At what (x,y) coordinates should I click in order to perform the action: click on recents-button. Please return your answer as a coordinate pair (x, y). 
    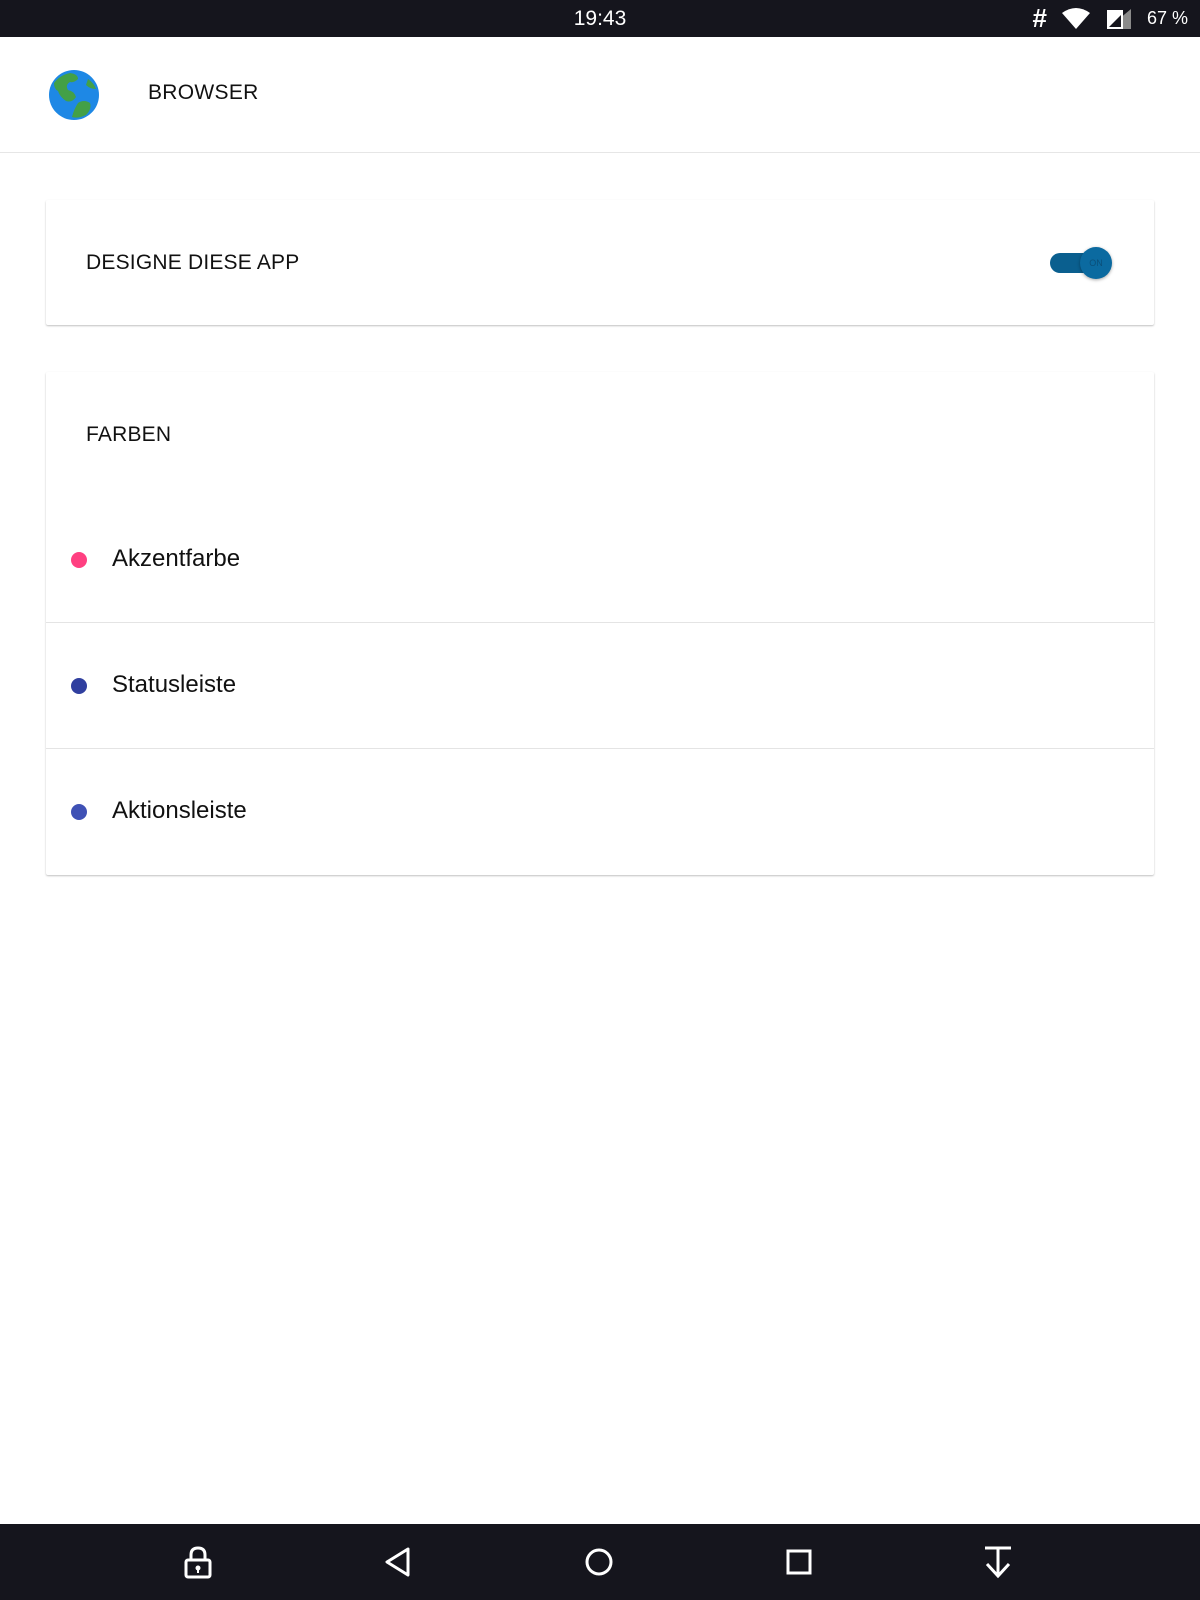
    Looking at the image, I should click on (799, 1562).